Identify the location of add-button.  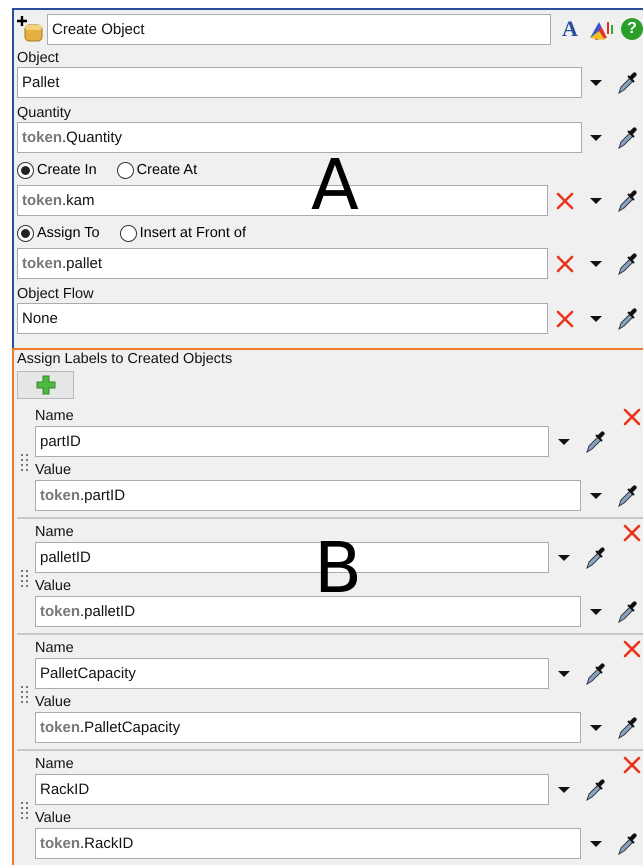
(45, 385).